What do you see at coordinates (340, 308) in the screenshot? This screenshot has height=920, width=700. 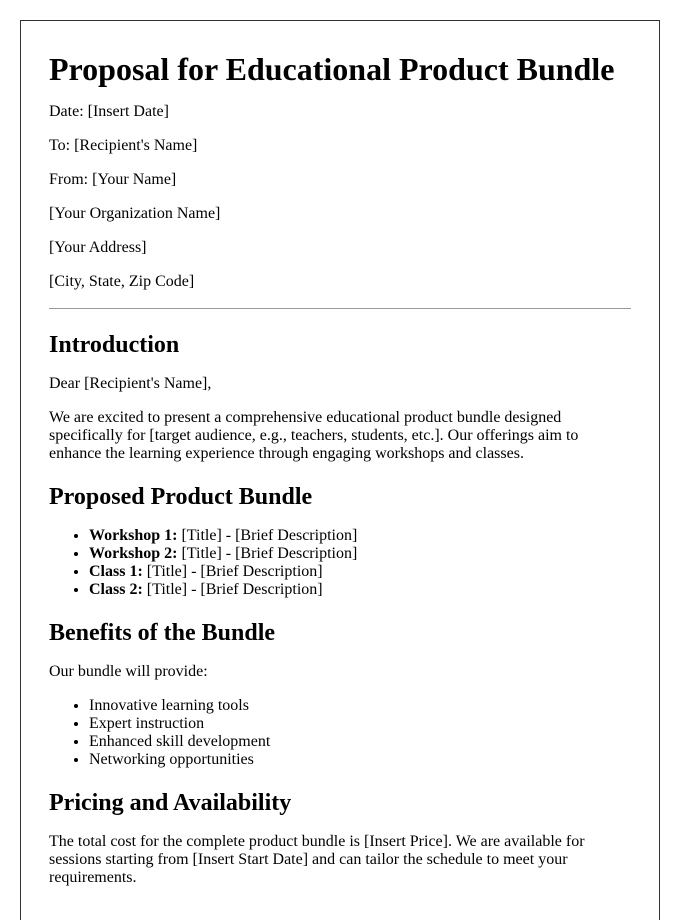 I see `header-divider` at bounding box center [340, 308].